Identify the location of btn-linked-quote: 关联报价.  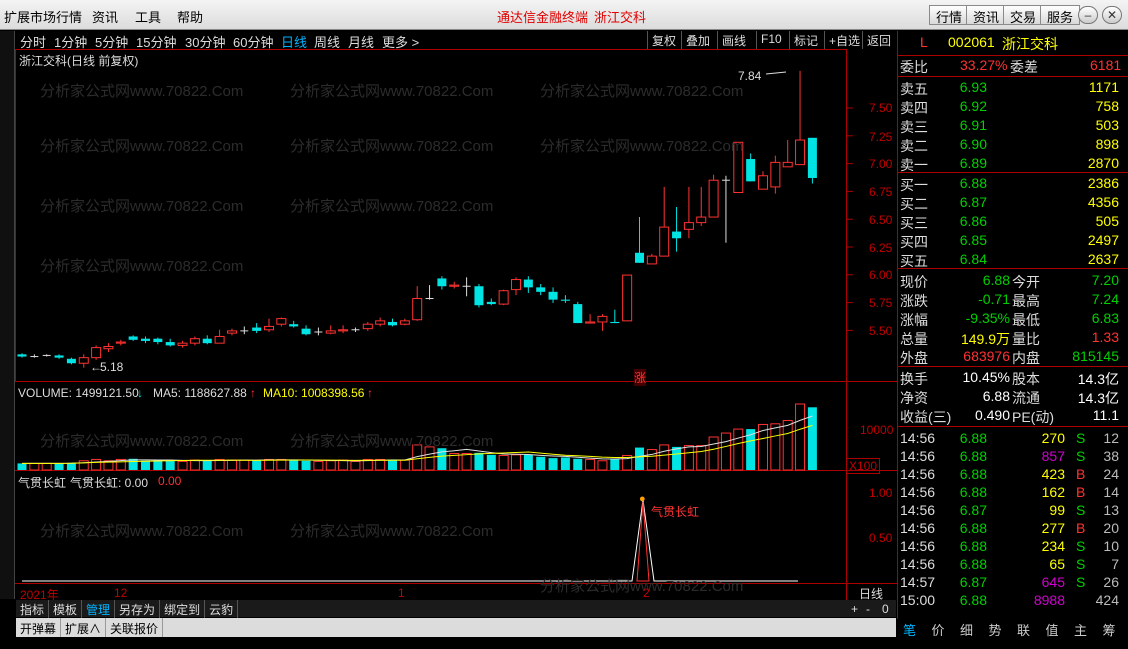
(135, 628).